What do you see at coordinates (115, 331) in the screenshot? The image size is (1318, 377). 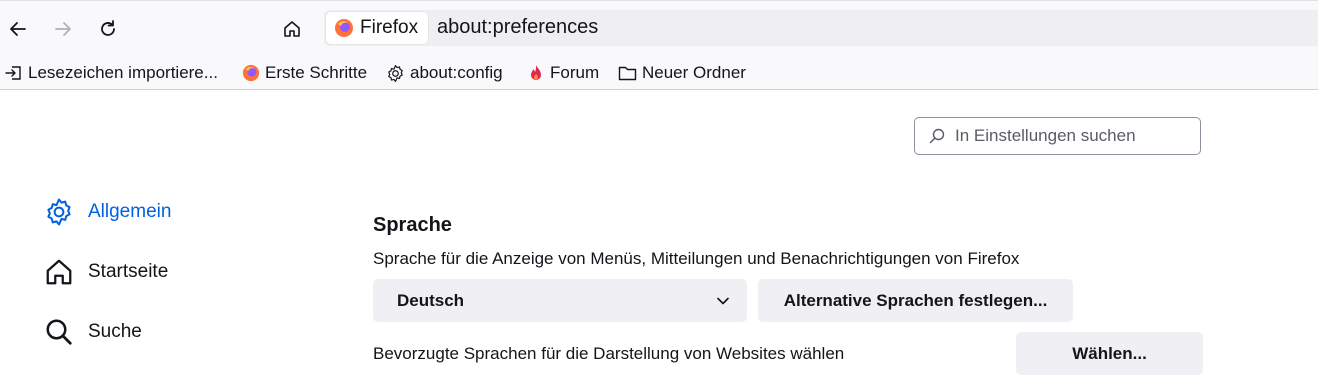 I see `category-label: Suche` at bounding box center [115, 331].